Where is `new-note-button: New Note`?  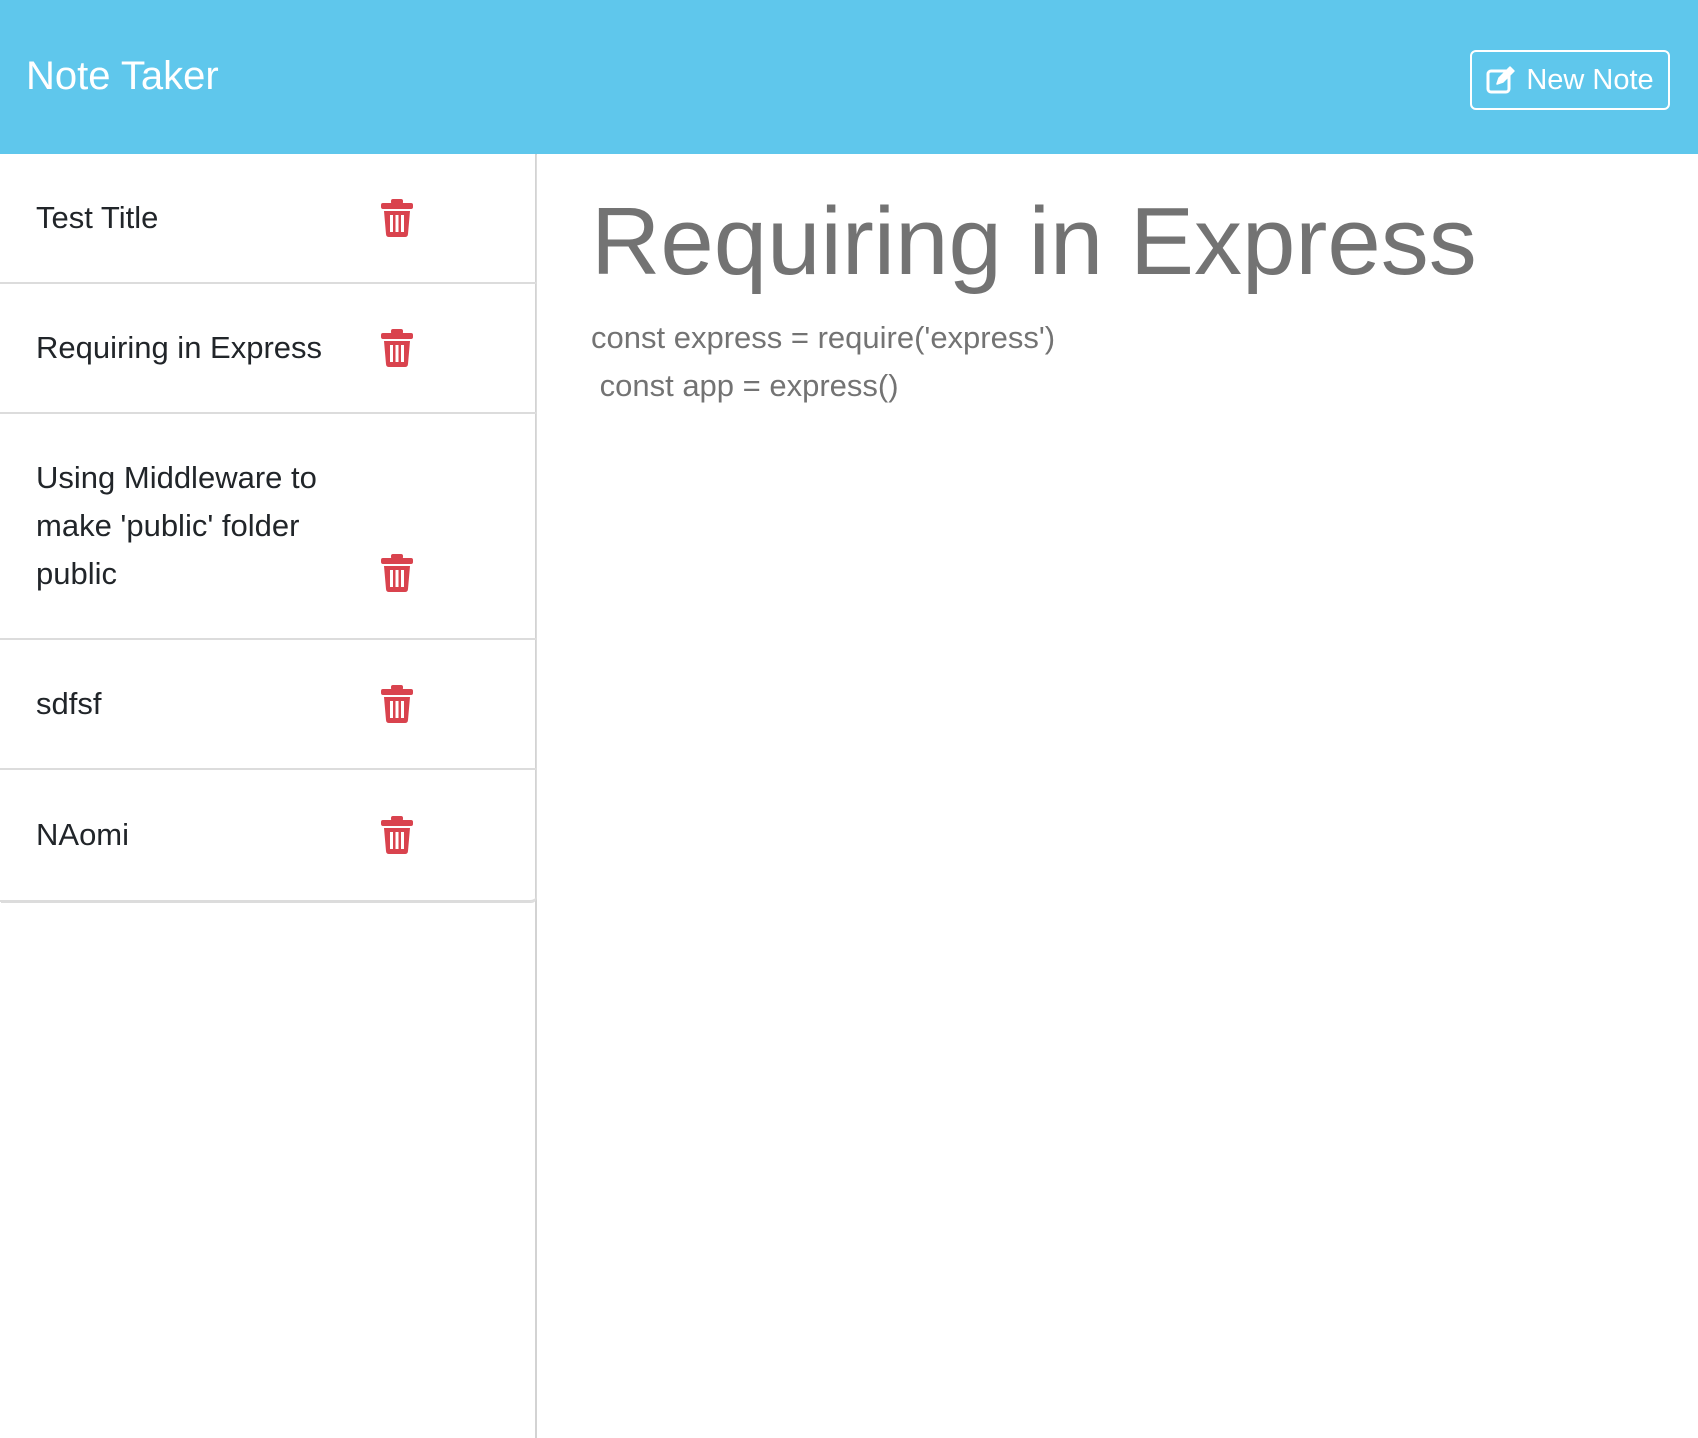 new-note-button: New Note is located at coordinates (1570, 80).